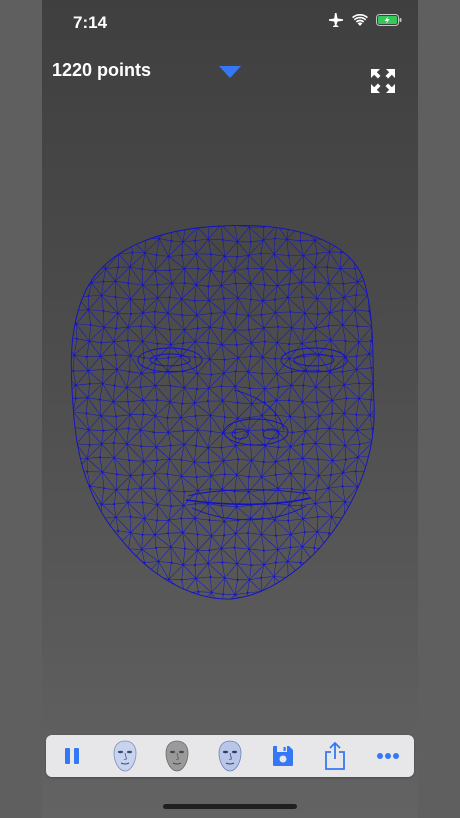 This screenshot has height=818, width=460. I want to click on pause-button, so click(72, 756).